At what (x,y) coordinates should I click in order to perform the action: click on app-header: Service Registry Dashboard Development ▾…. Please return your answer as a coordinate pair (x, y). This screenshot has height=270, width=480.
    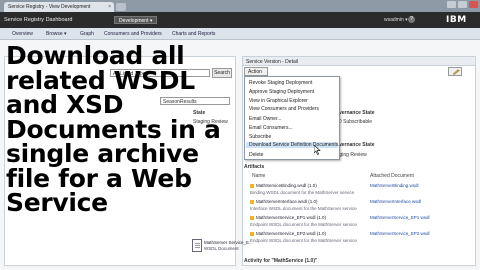
    Looking at the image, I should click on (240, 20).